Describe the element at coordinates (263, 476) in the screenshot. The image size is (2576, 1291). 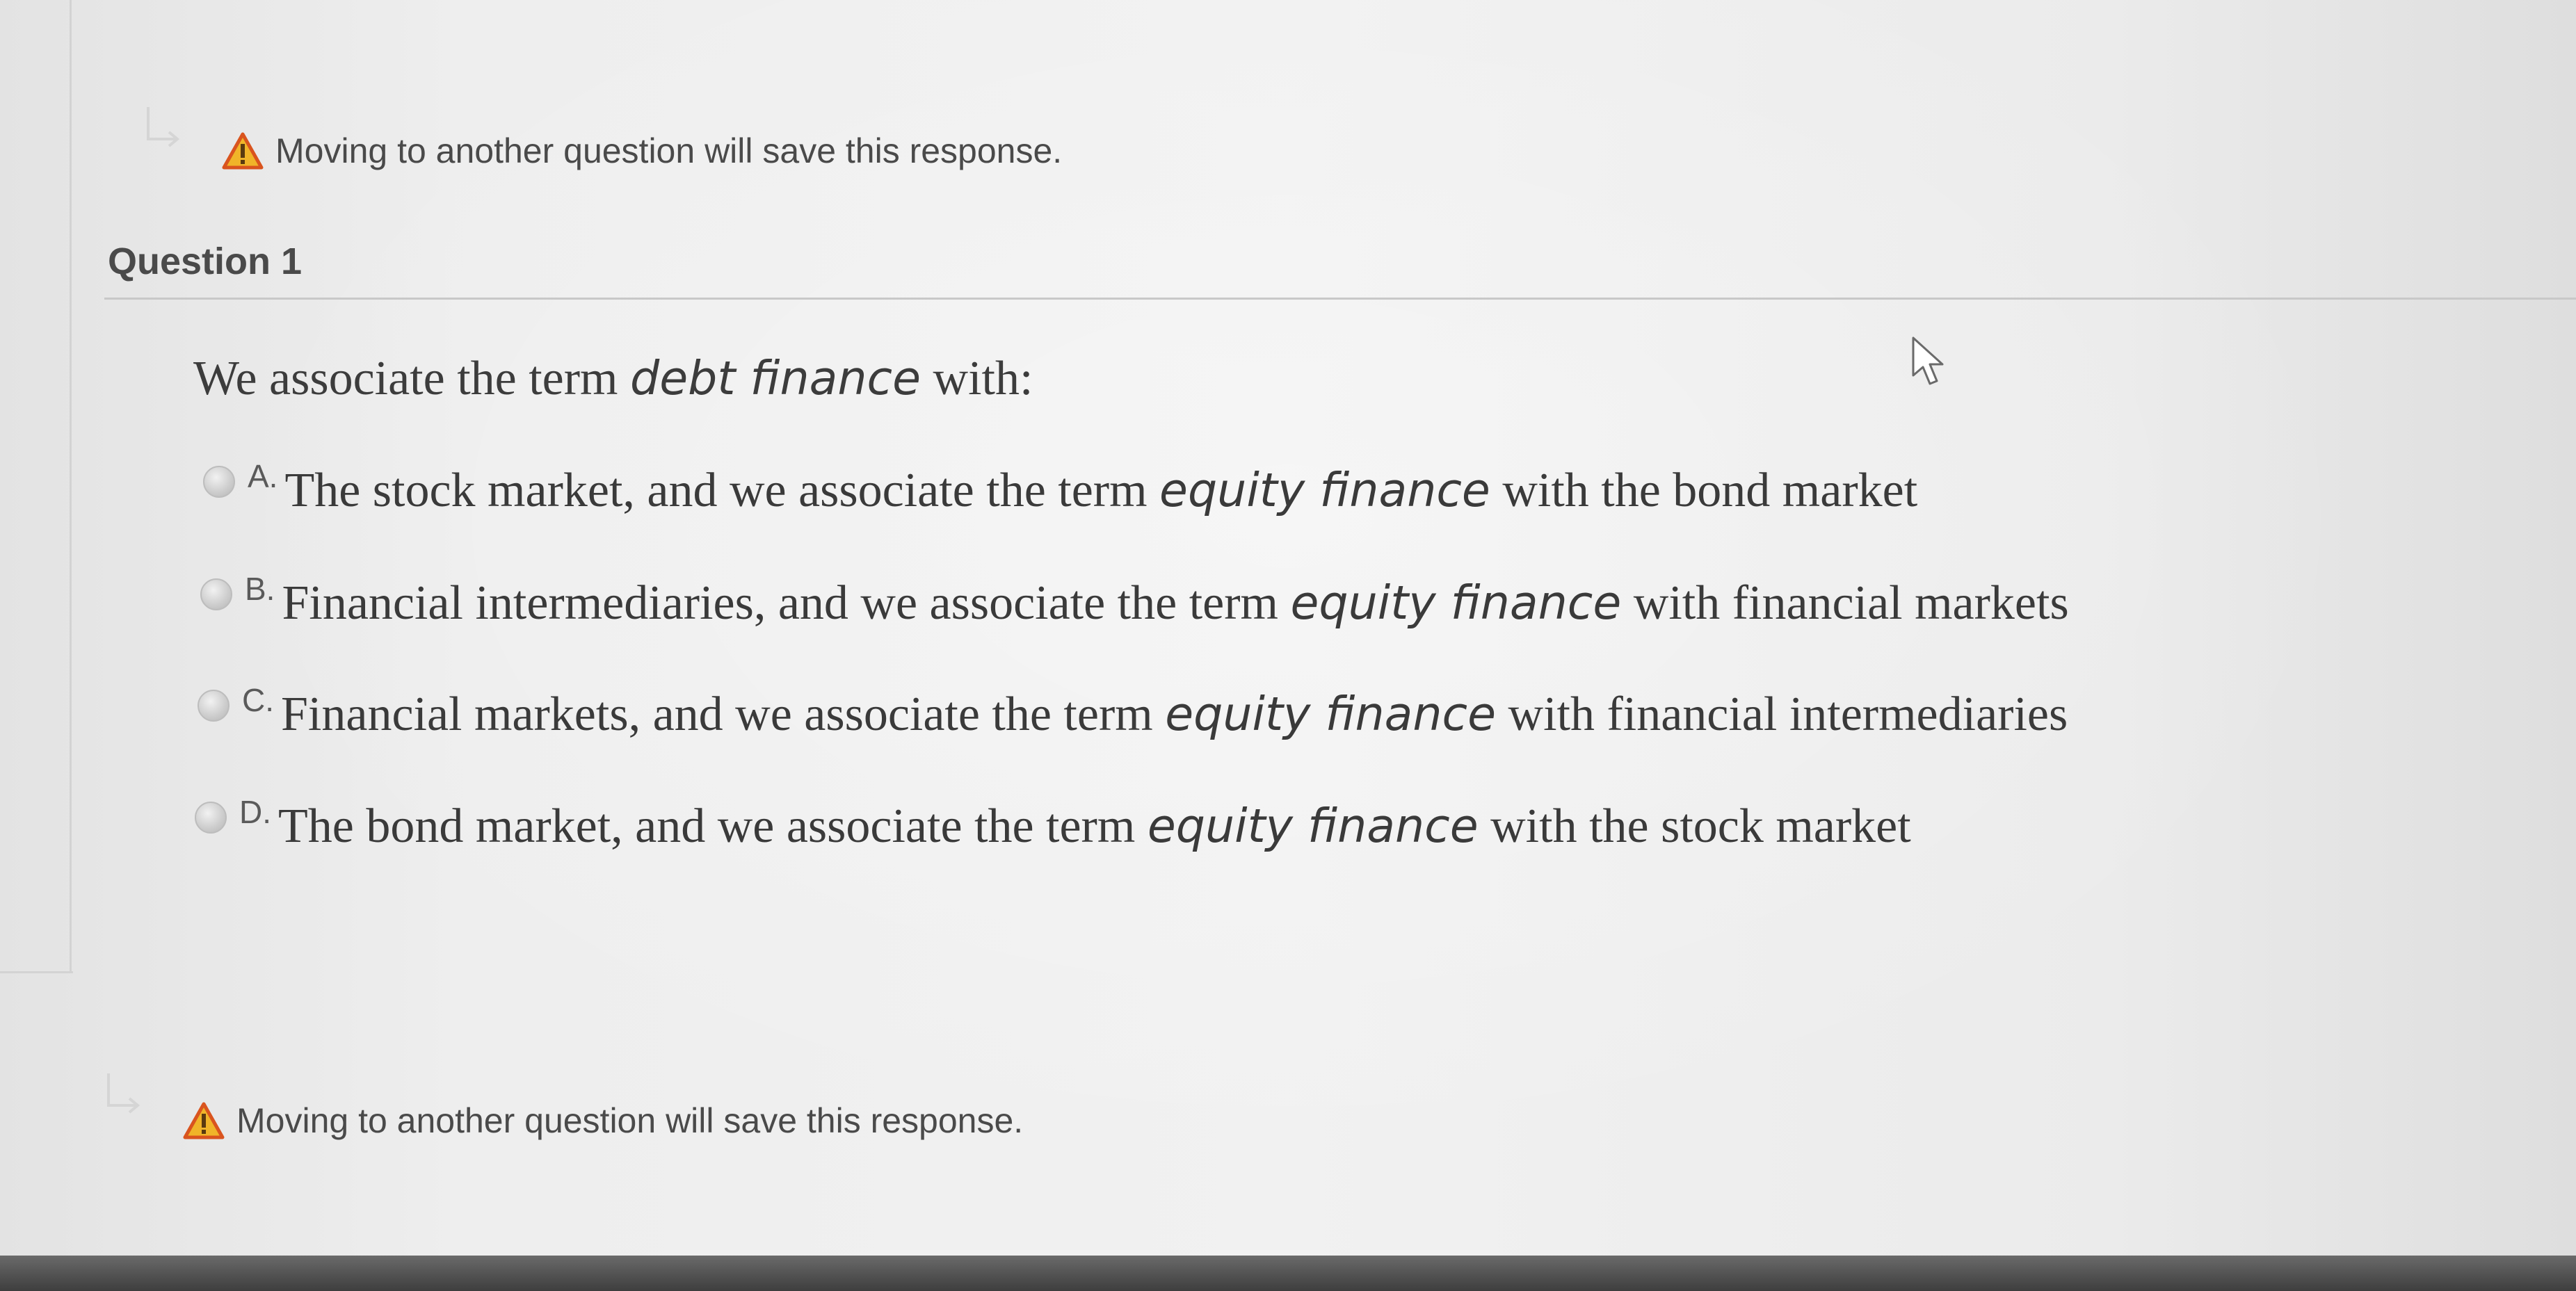
I see `option-letter: A.` at that location.